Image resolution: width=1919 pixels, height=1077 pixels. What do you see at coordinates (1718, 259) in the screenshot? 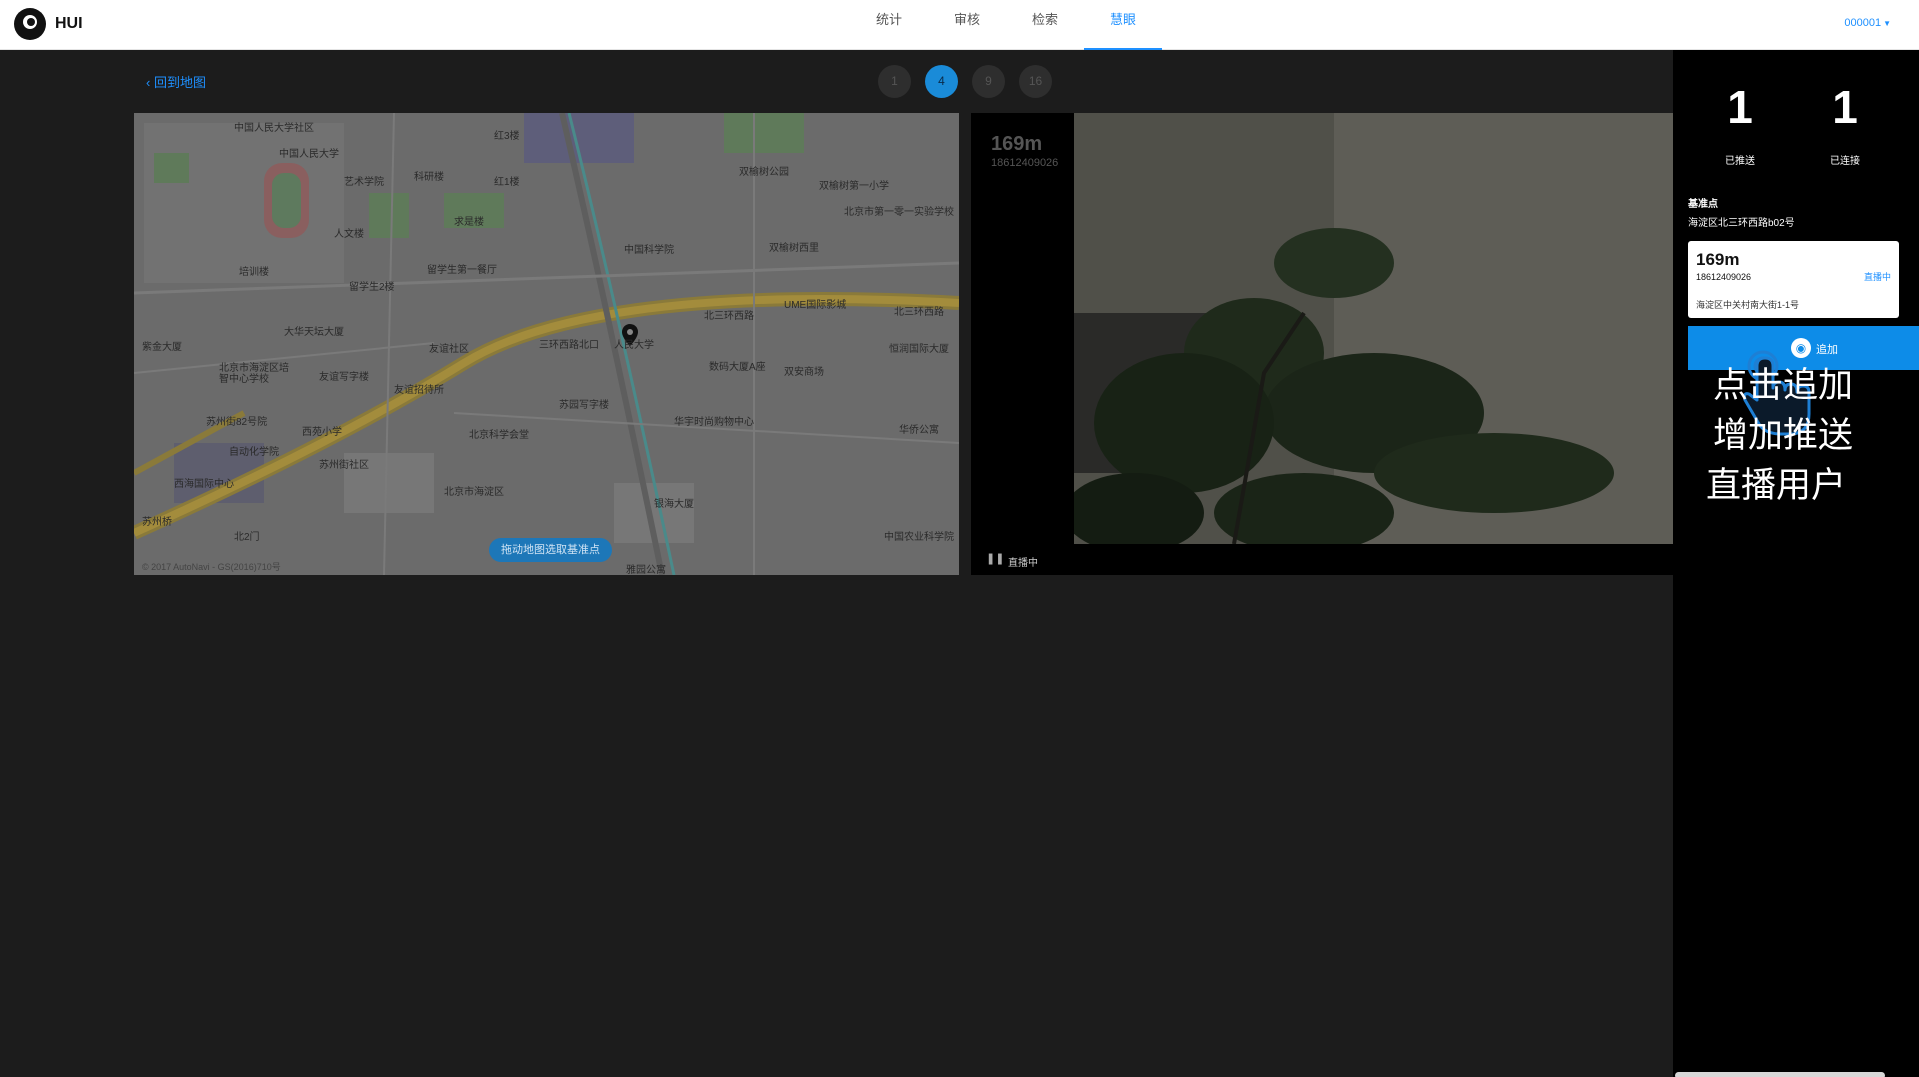
I see `card-distance: 169m` at bounding box center [1718, 259].